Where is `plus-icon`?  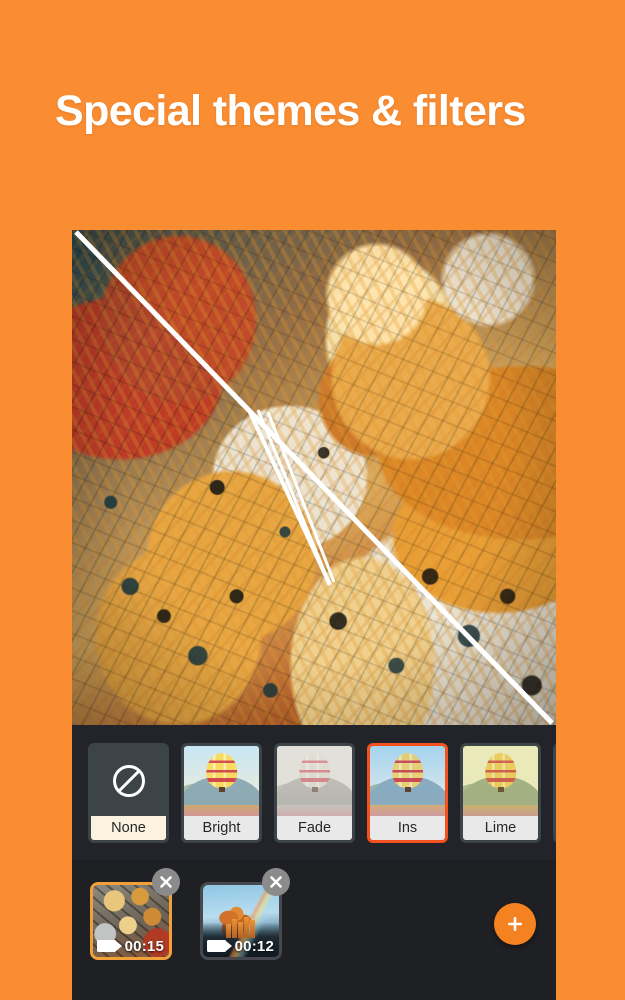
plus-icon is located at coordinates (515, 924).